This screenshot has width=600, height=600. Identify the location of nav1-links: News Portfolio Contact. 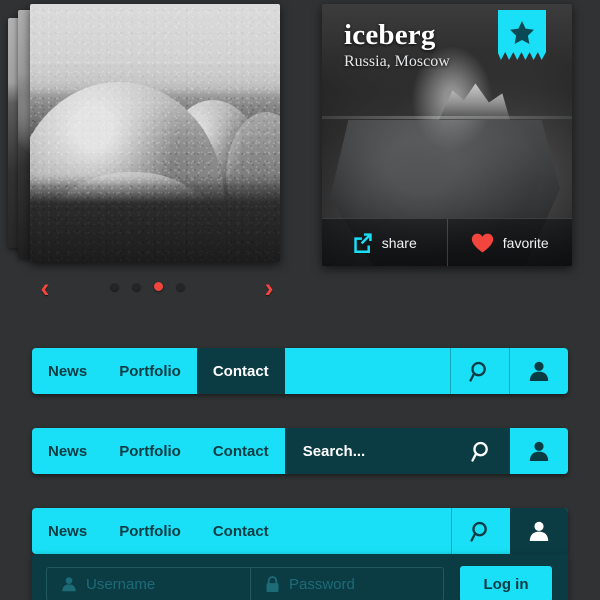
(158, 371).